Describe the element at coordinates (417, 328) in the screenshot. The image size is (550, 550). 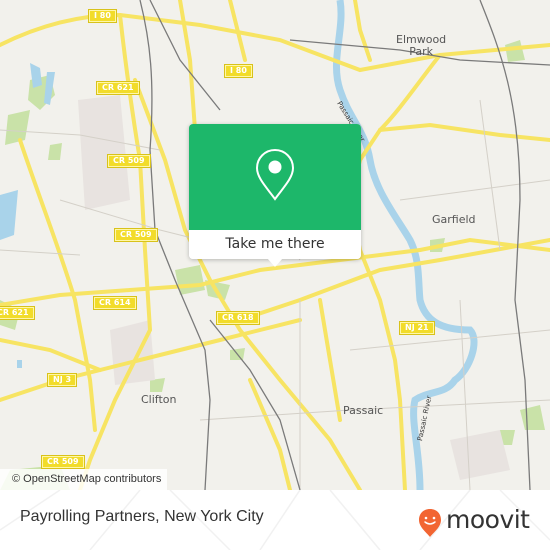
I see `road-shield-nj21: NJ 21` at that location.